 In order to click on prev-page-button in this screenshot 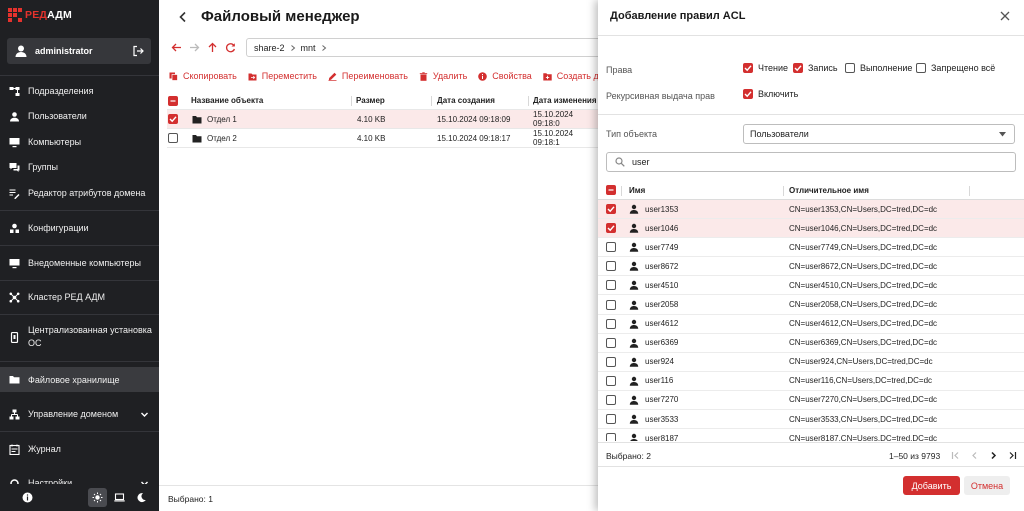, I will do `click(974, 455)`.